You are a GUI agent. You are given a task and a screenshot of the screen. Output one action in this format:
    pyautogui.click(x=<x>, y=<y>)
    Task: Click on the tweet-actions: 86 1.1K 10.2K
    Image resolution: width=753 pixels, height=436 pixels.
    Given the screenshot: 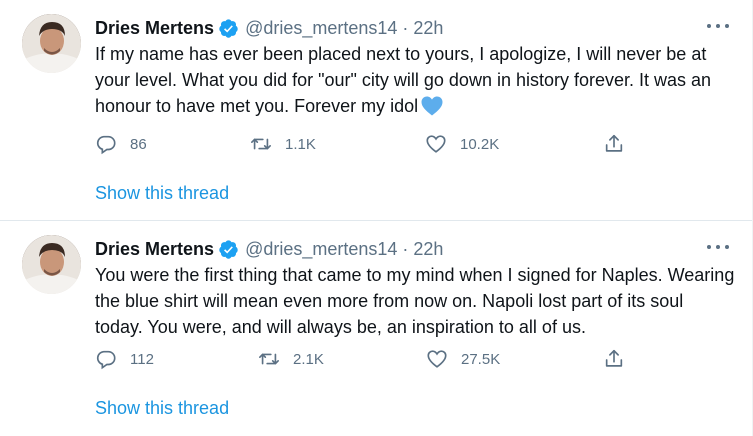 What is the action you would take?
    pyautogui.click(x=375, y=144)
    